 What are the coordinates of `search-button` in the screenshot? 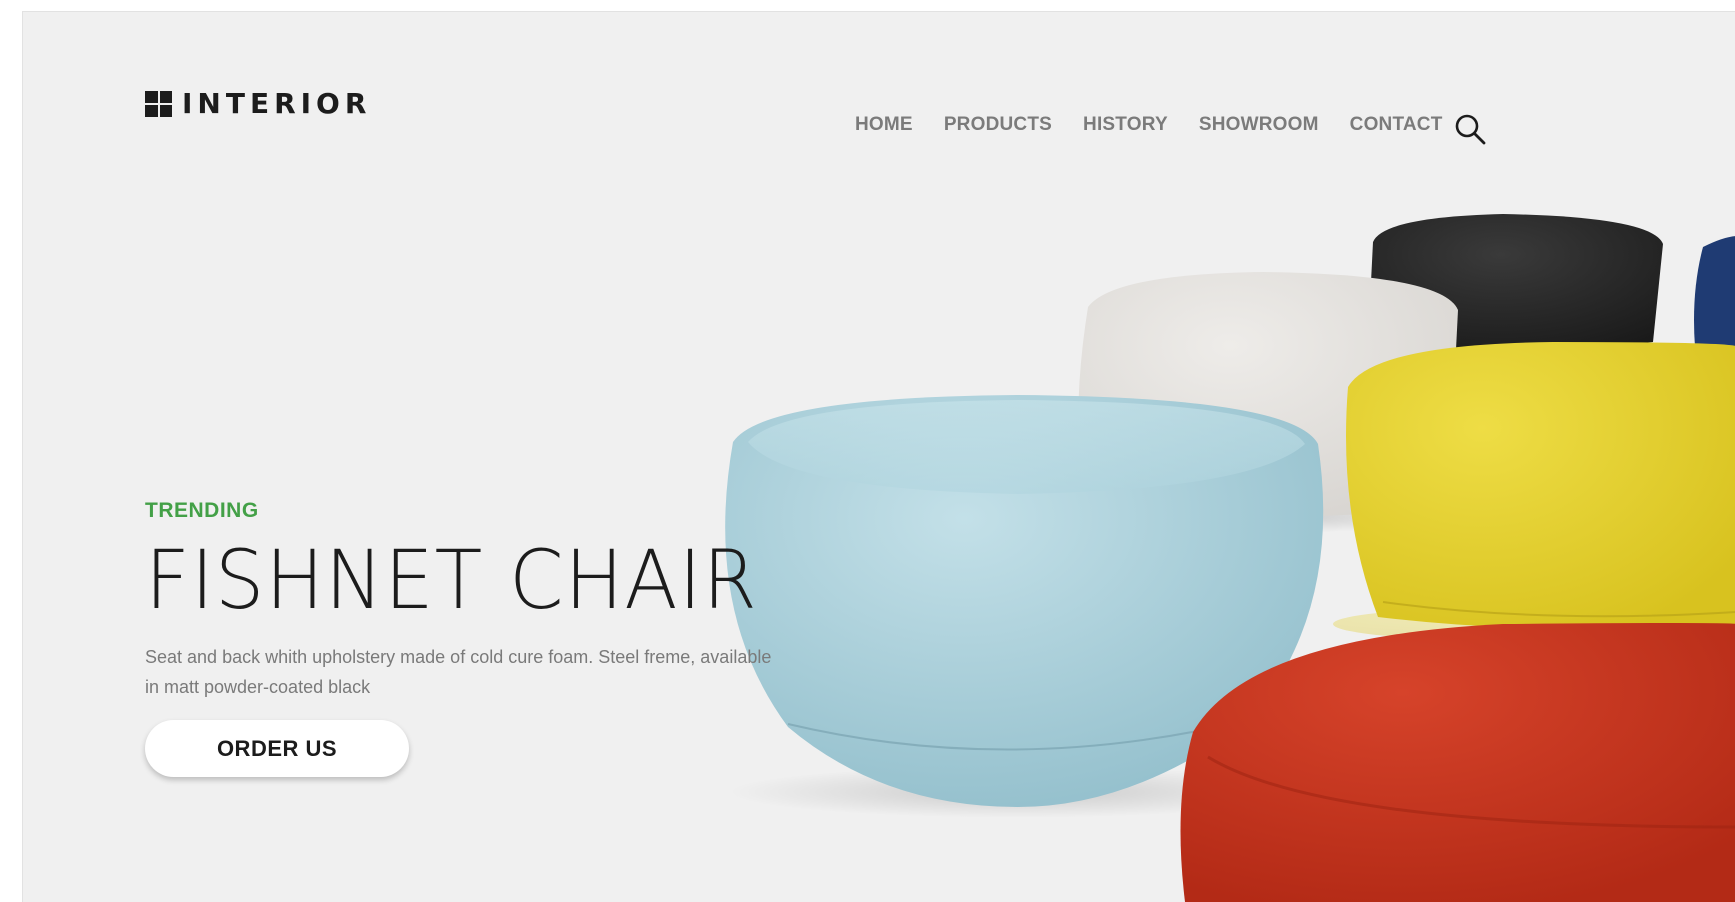 It's located at (1470, 129).